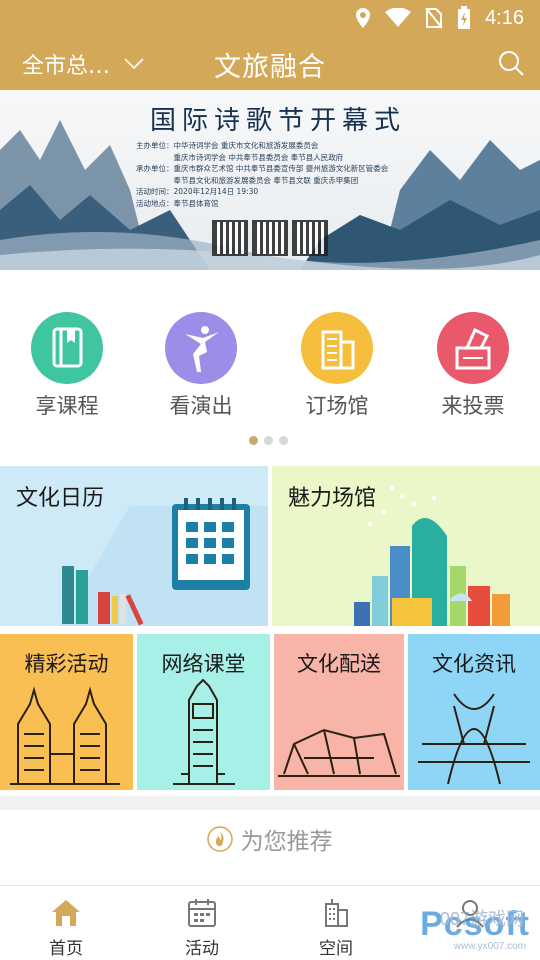 This screenshot has height=960, width=540. What do you see at coordinates (220, 839) in the screenshot?
I see `flame-icon` at bounding box center [220, 839].